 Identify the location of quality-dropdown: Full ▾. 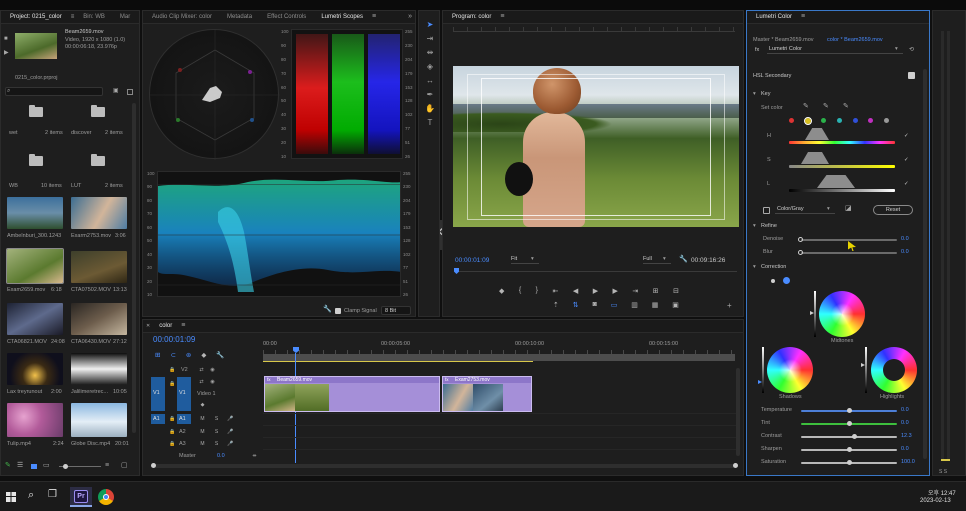
(657, 260).